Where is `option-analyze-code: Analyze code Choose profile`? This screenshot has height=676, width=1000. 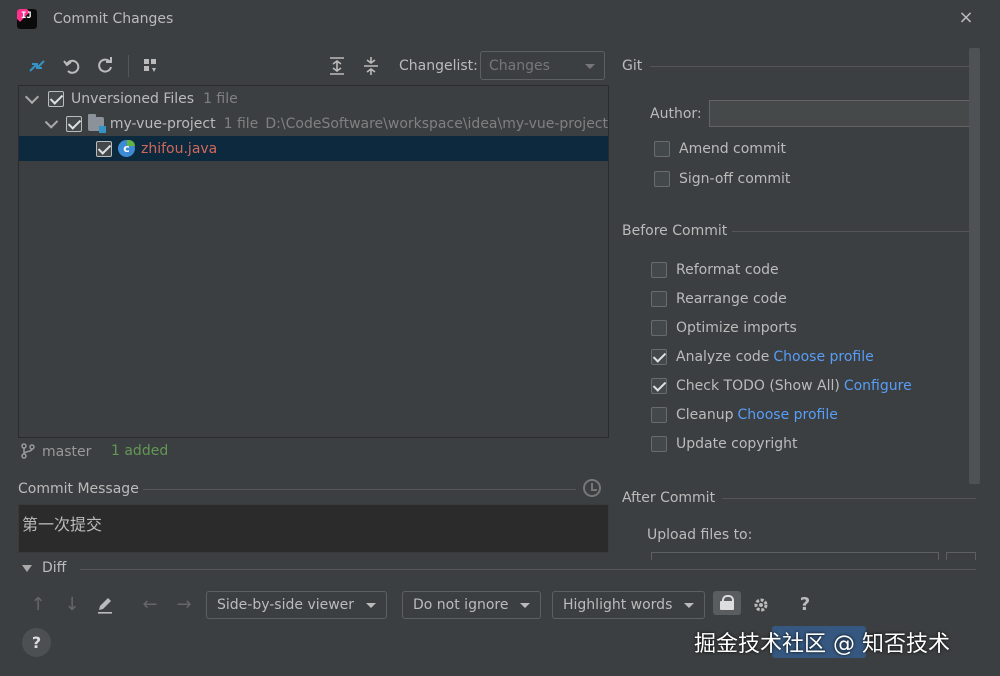 option-analyze-code: Analyze code Choose profile is located at coordinates (762, 357).